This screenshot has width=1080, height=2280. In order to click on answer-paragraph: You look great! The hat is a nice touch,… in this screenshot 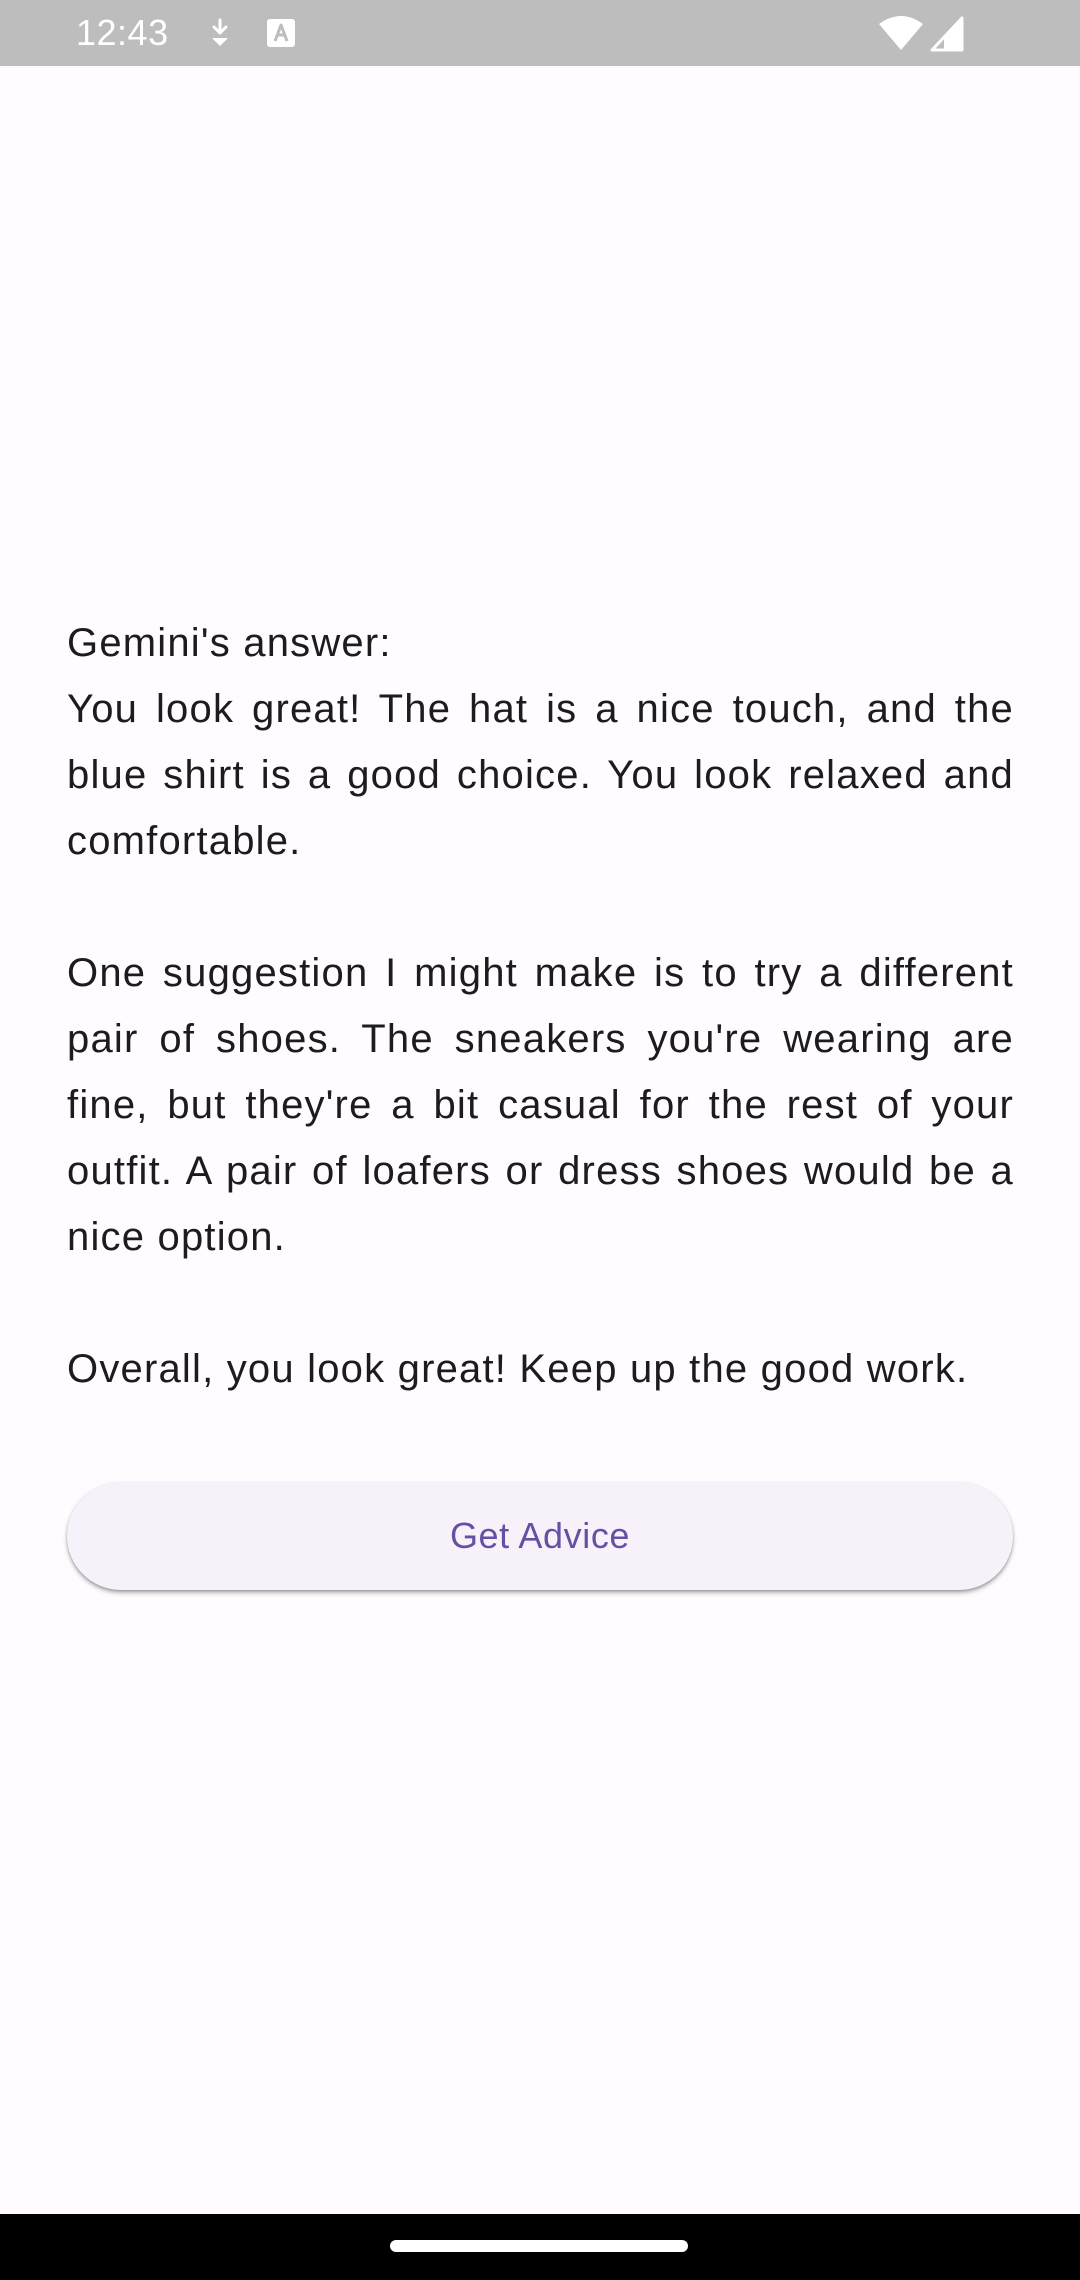, I will do `click(540, 775)`.